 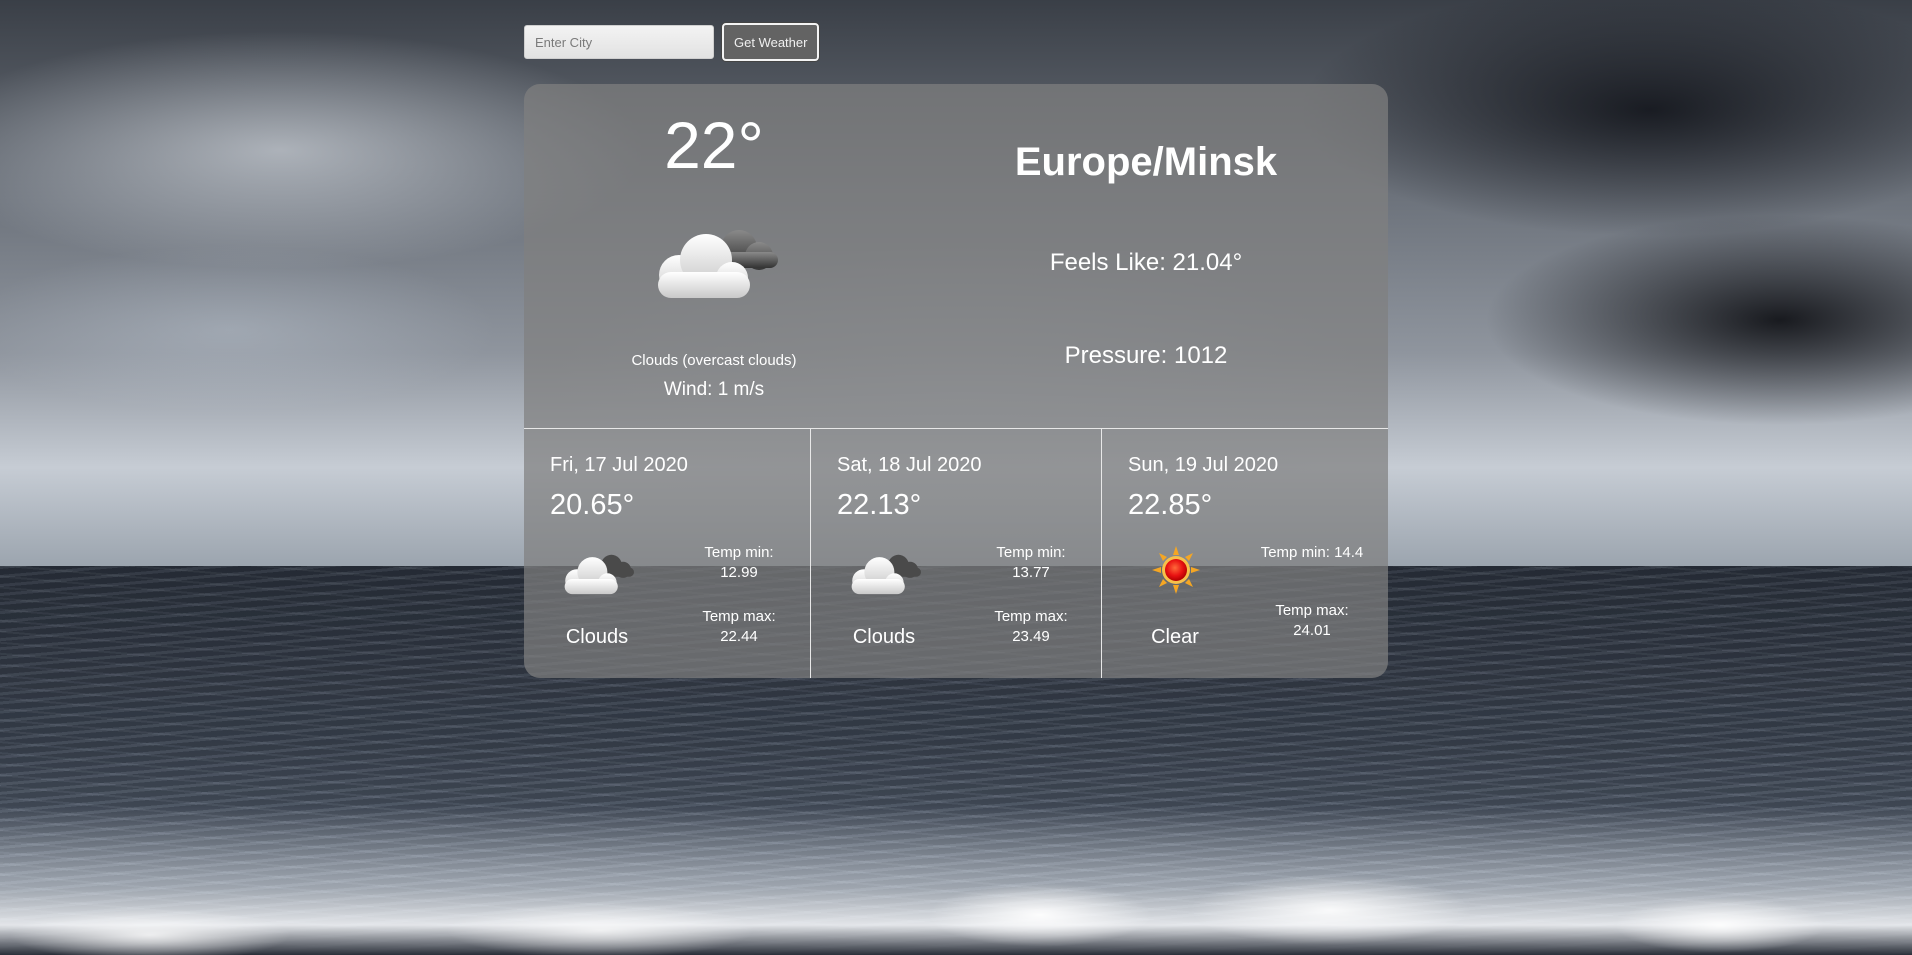 I want to click on forecast-condition: Clear, so click(x=1175, y=637).